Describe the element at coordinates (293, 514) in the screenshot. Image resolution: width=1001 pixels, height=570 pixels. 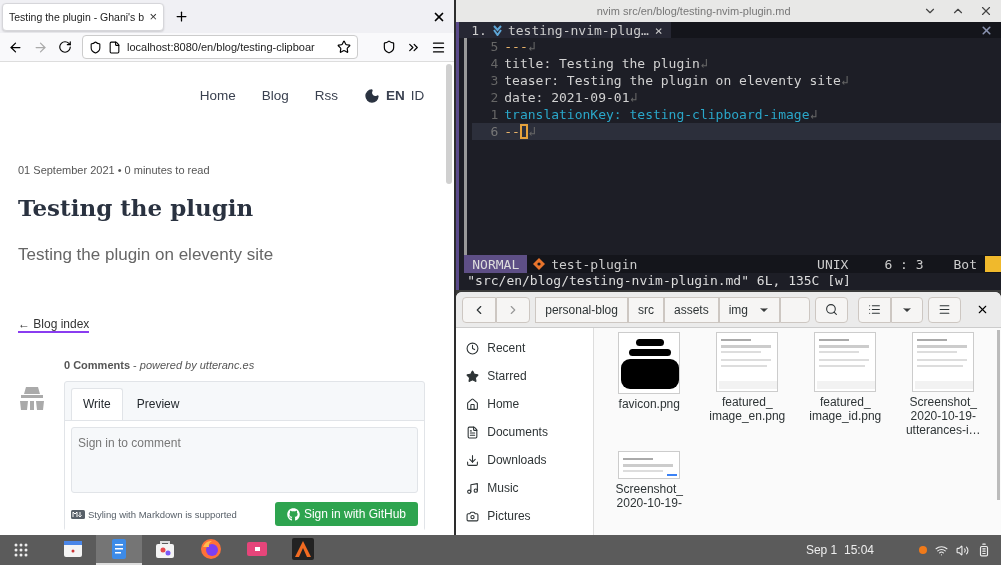
I see `github-icon` at that location.